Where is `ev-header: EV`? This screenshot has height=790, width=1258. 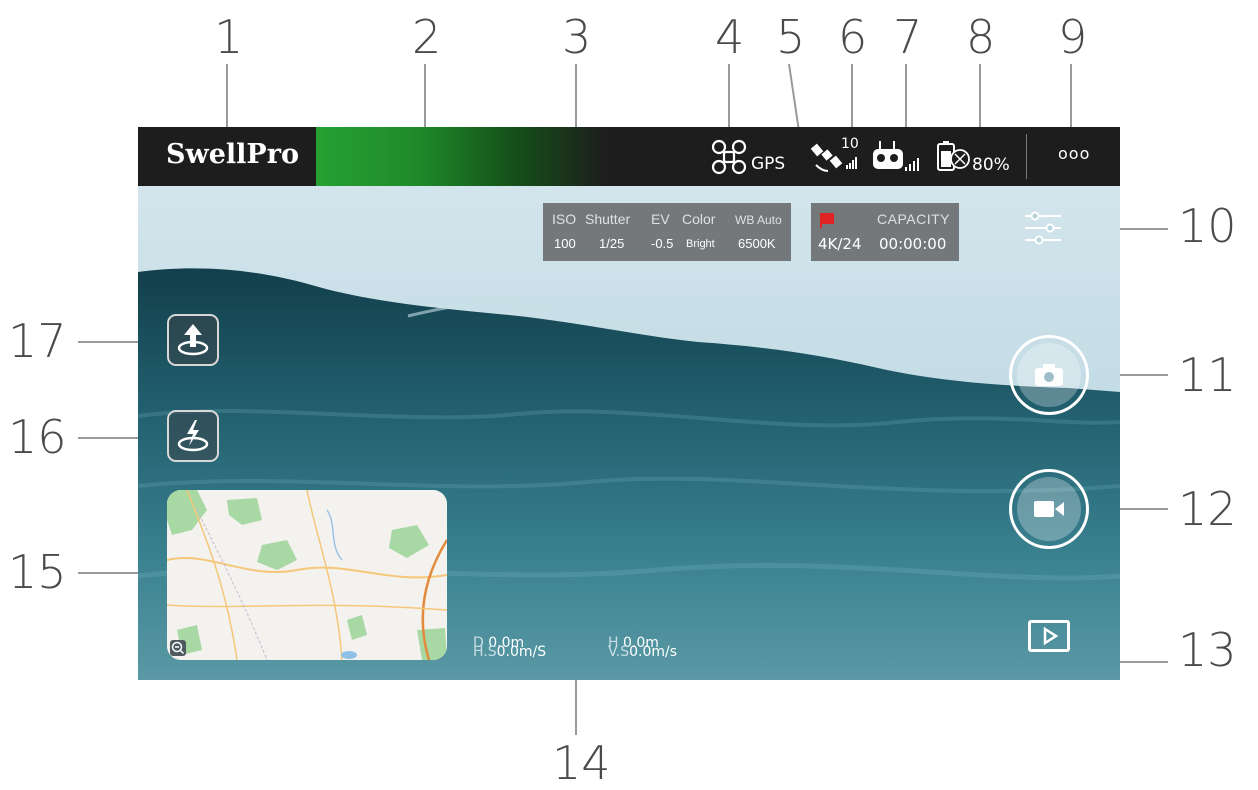
ev-header: EV is located at coordinates (660, 219).